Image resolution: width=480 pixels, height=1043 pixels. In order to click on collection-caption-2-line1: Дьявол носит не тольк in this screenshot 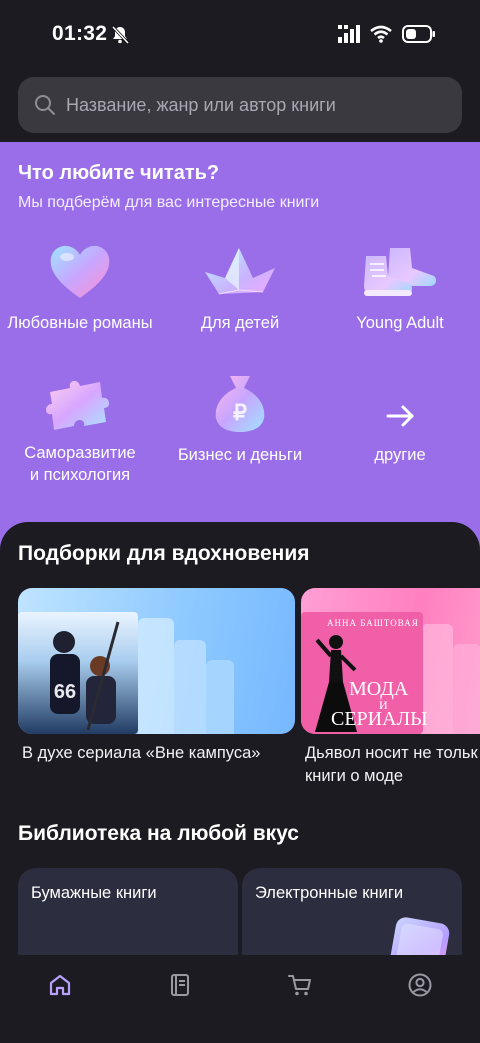, I will do `click(391, 753)`.